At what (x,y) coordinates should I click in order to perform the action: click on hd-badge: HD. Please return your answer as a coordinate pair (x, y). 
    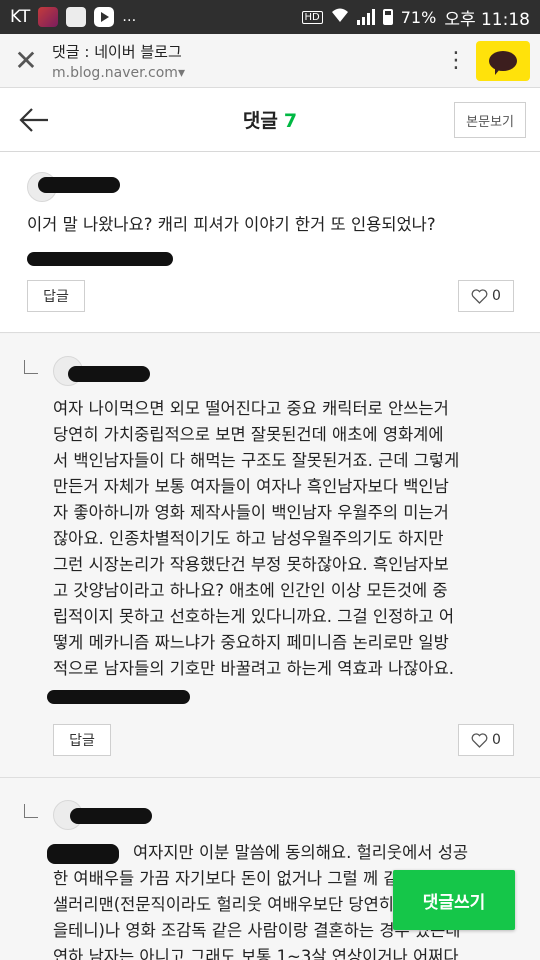
    Looking at the image, I should click on (312, 17).